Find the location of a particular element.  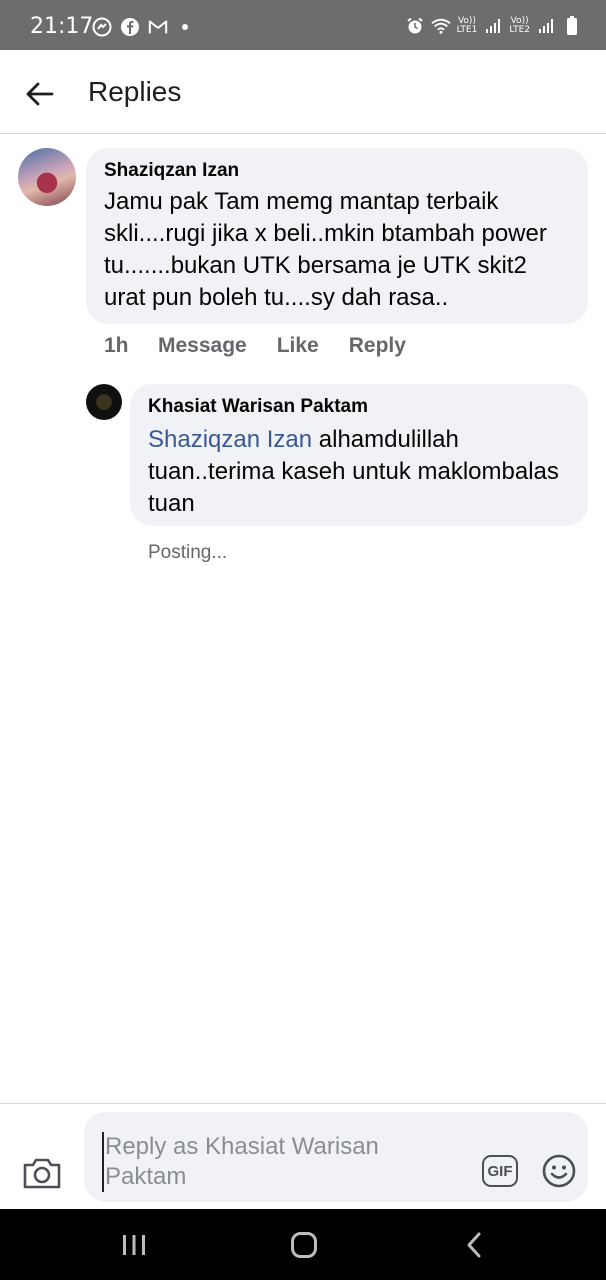

recent-apps-button is located at coordinates (134, 1245).